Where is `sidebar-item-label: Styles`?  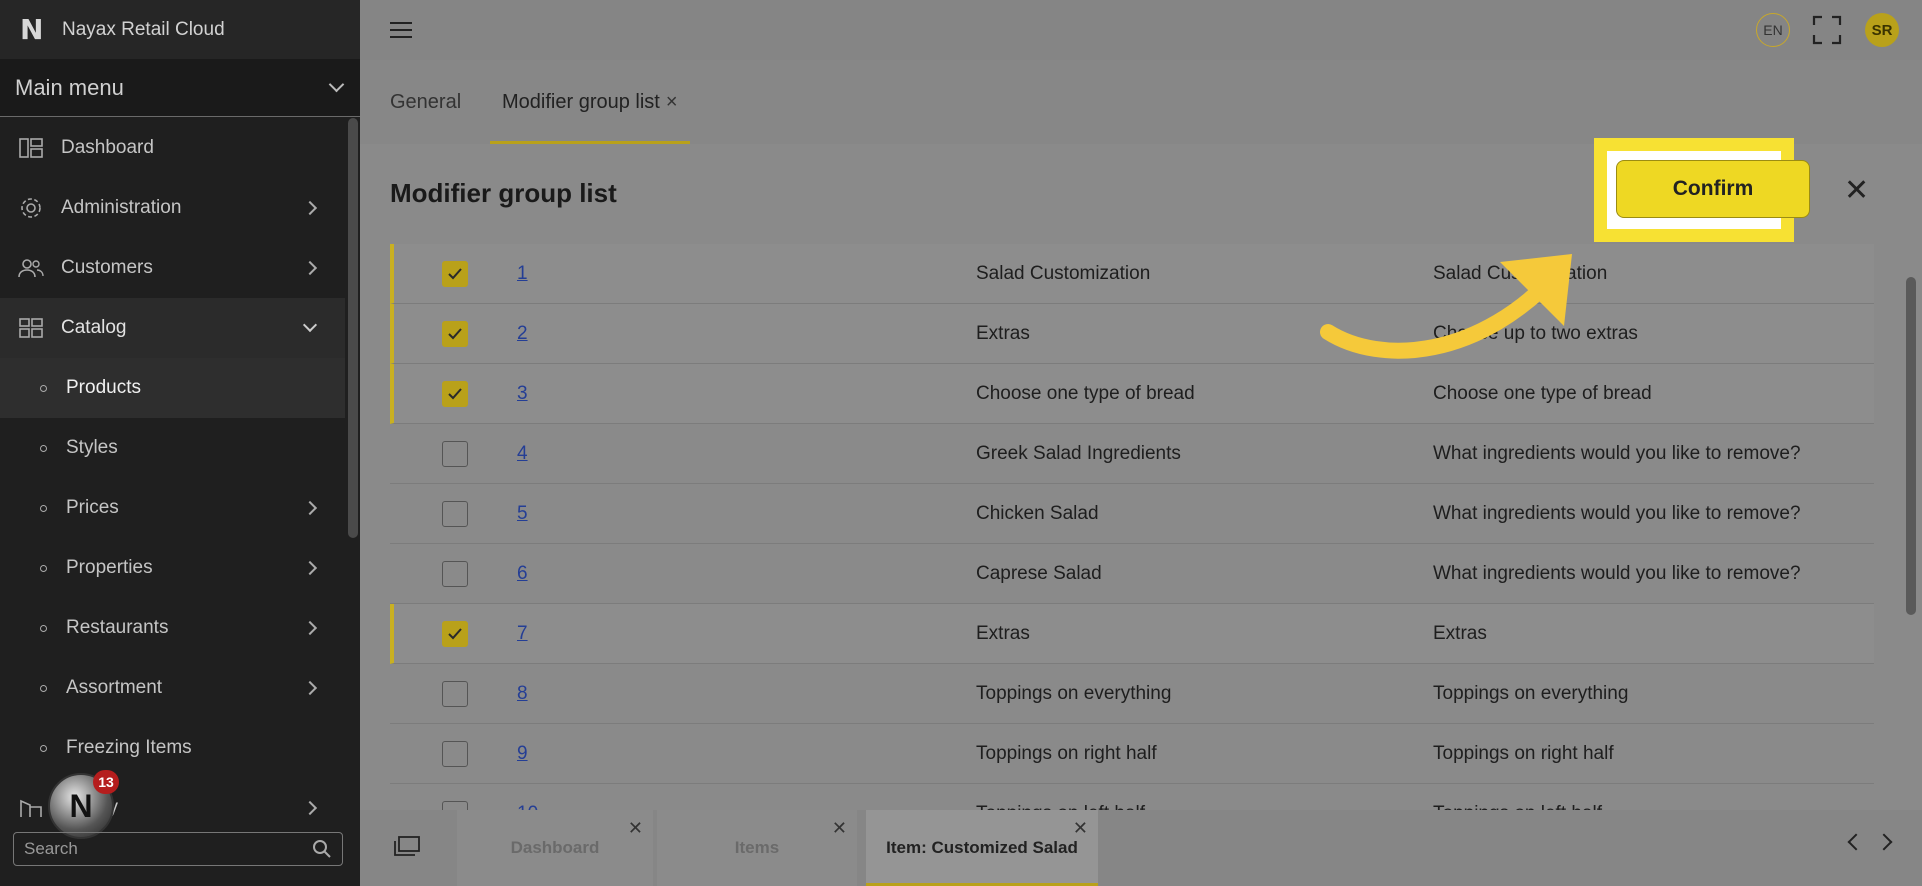 sidebar-item-label: Styles is located at coordinates (92, 447).